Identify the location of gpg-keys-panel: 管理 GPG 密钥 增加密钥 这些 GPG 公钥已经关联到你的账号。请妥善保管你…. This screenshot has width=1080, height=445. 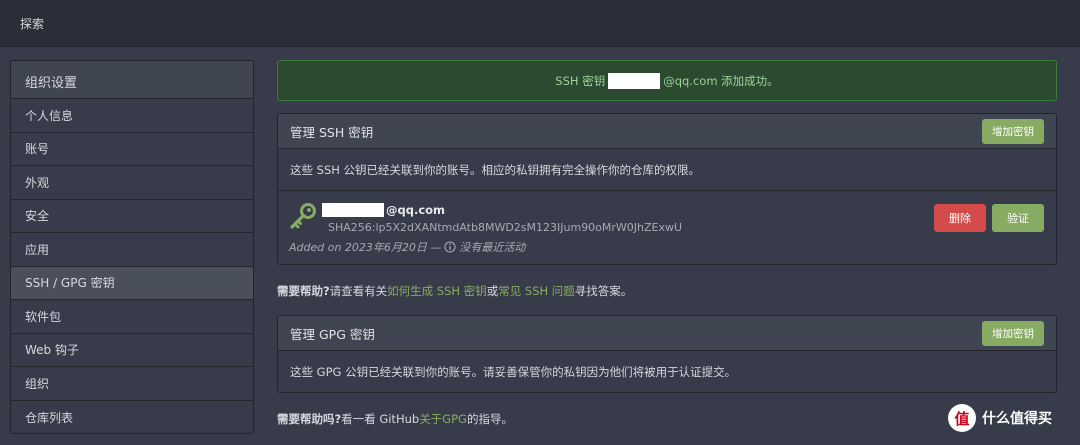
(667, 354).